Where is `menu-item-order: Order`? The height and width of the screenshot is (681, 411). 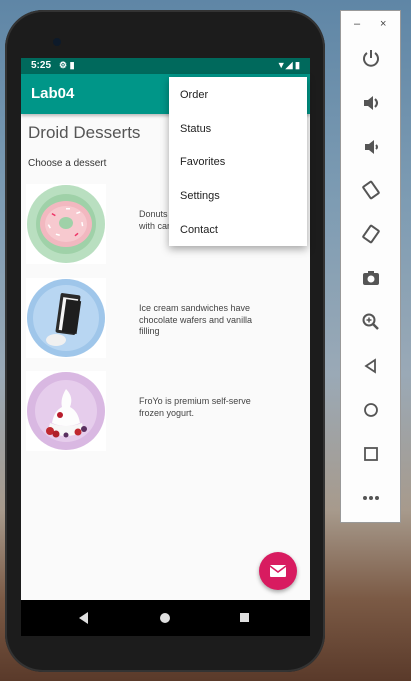
menu-item-order: Order is located at coordinates (238, 94).